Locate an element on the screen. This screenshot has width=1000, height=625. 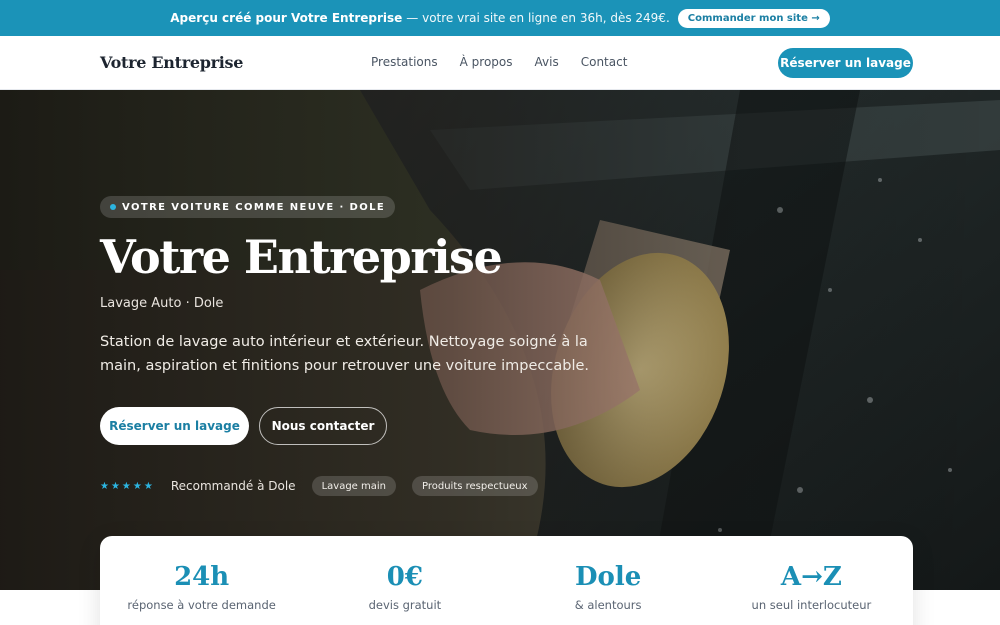
recommended-text: Recommandé à Dole is located at coordinates (233, 486).